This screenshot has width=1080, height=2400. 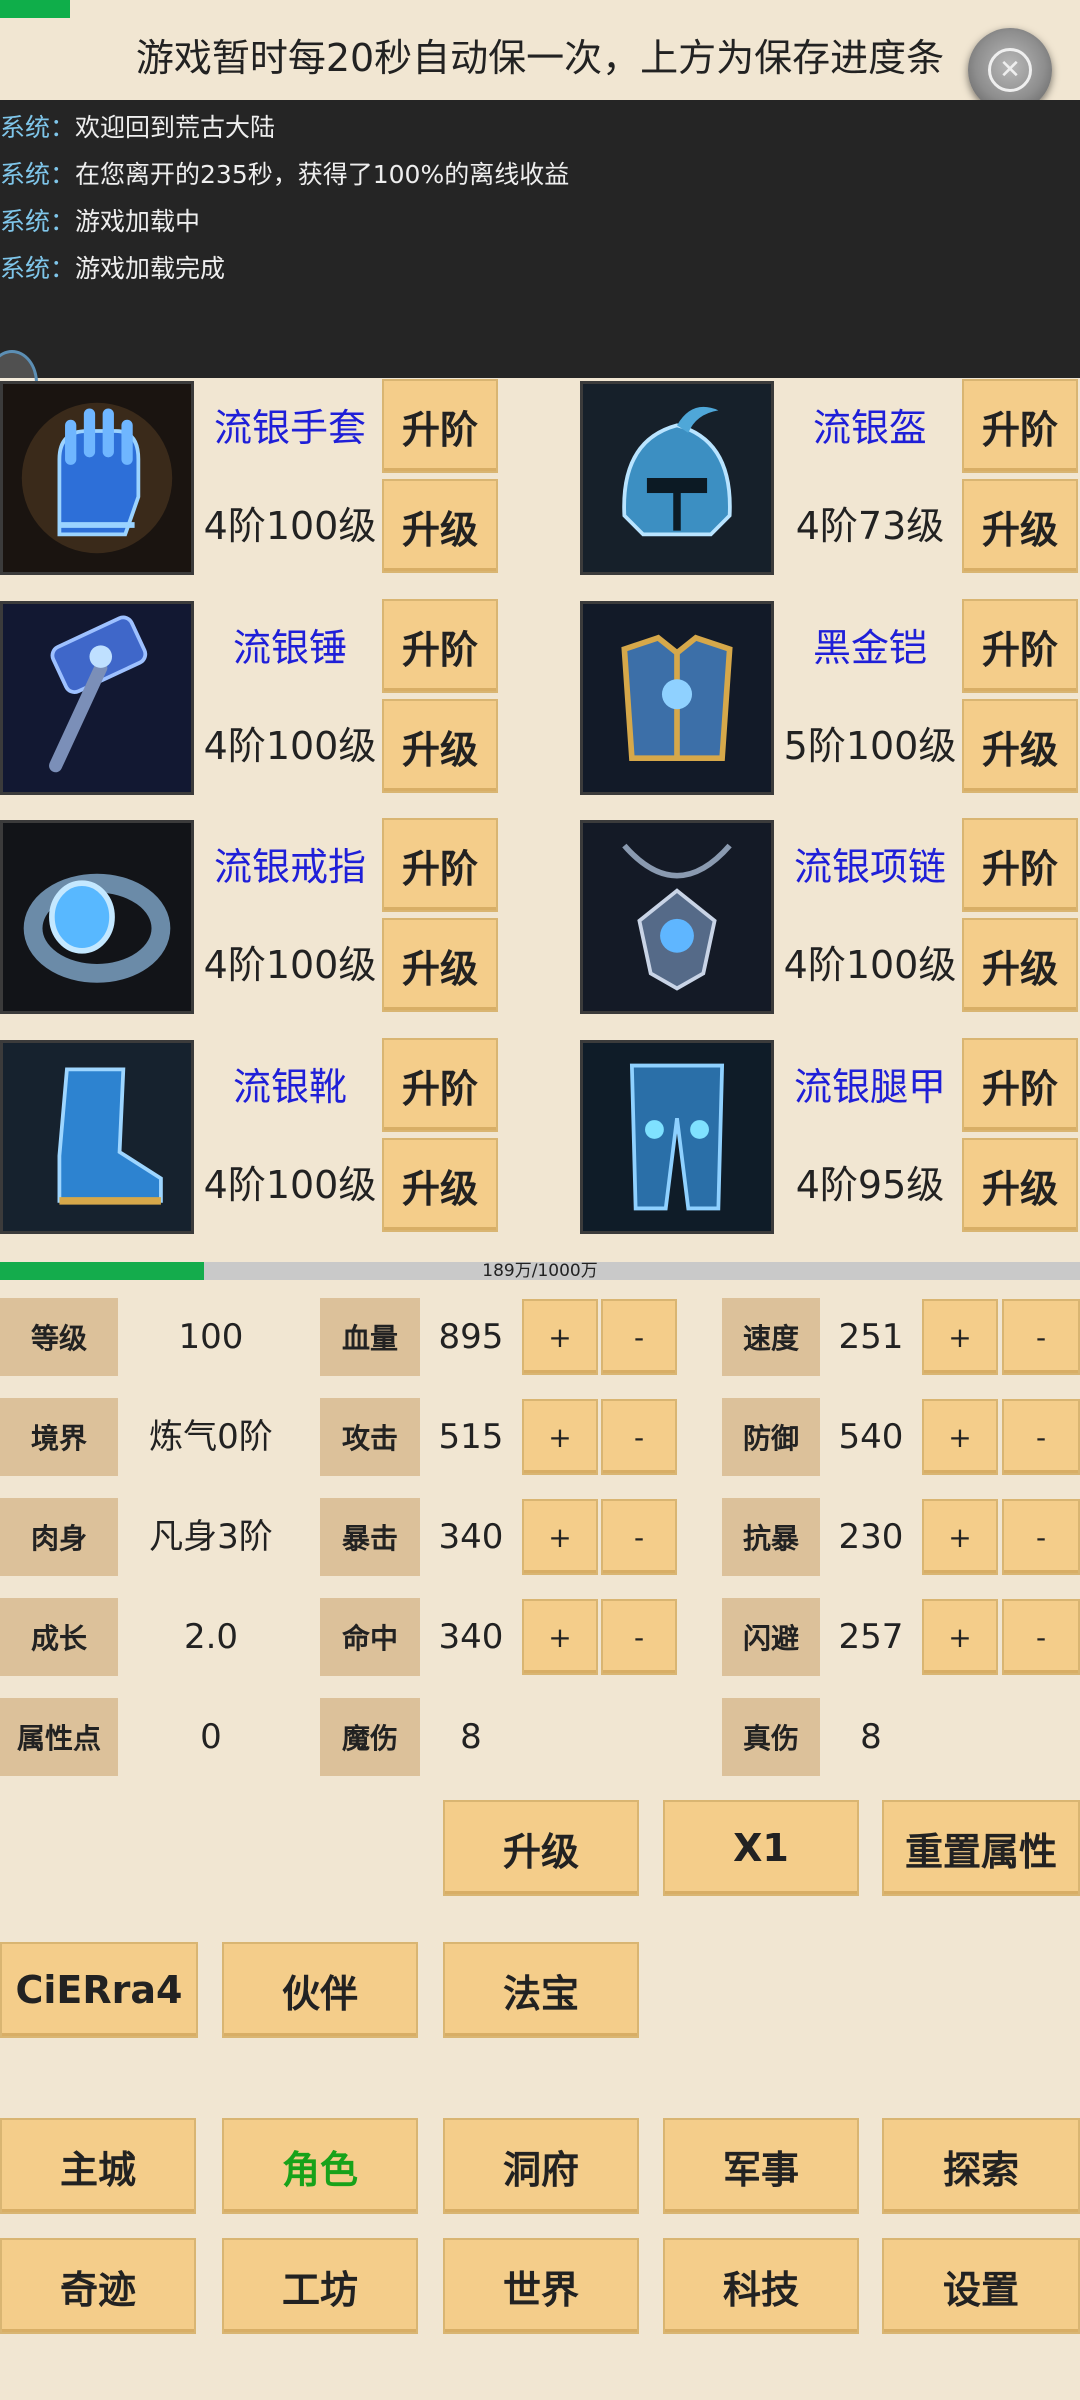 I want to click on necklace-icon, so click(x=677, y=917).